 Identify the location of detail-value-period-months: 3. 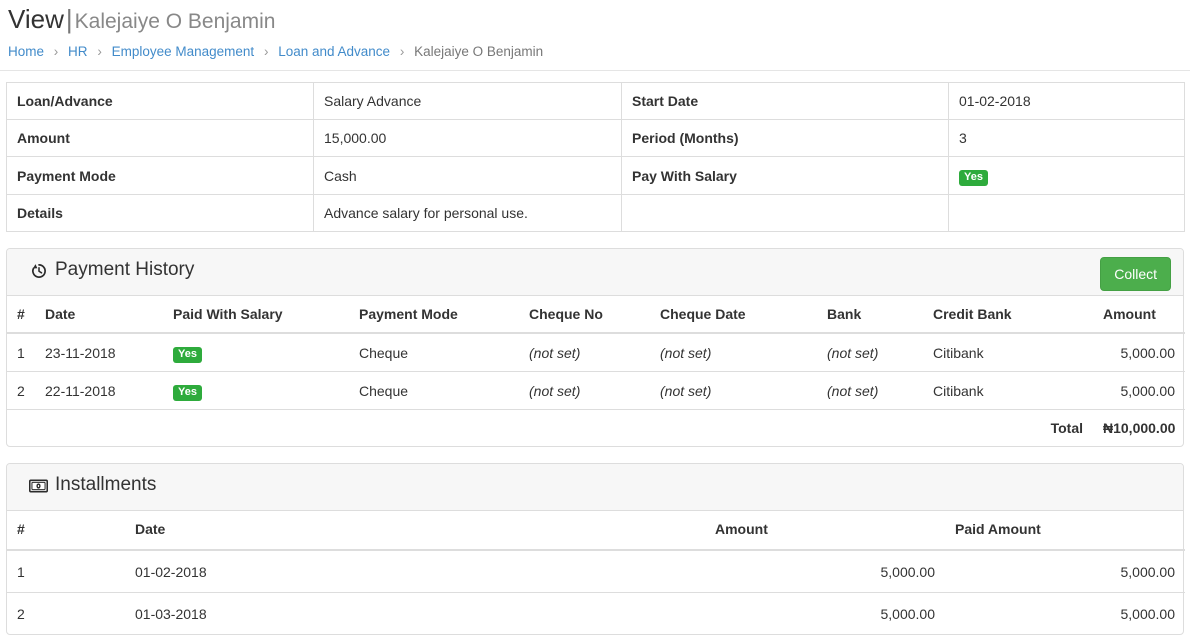
(1066, 138).